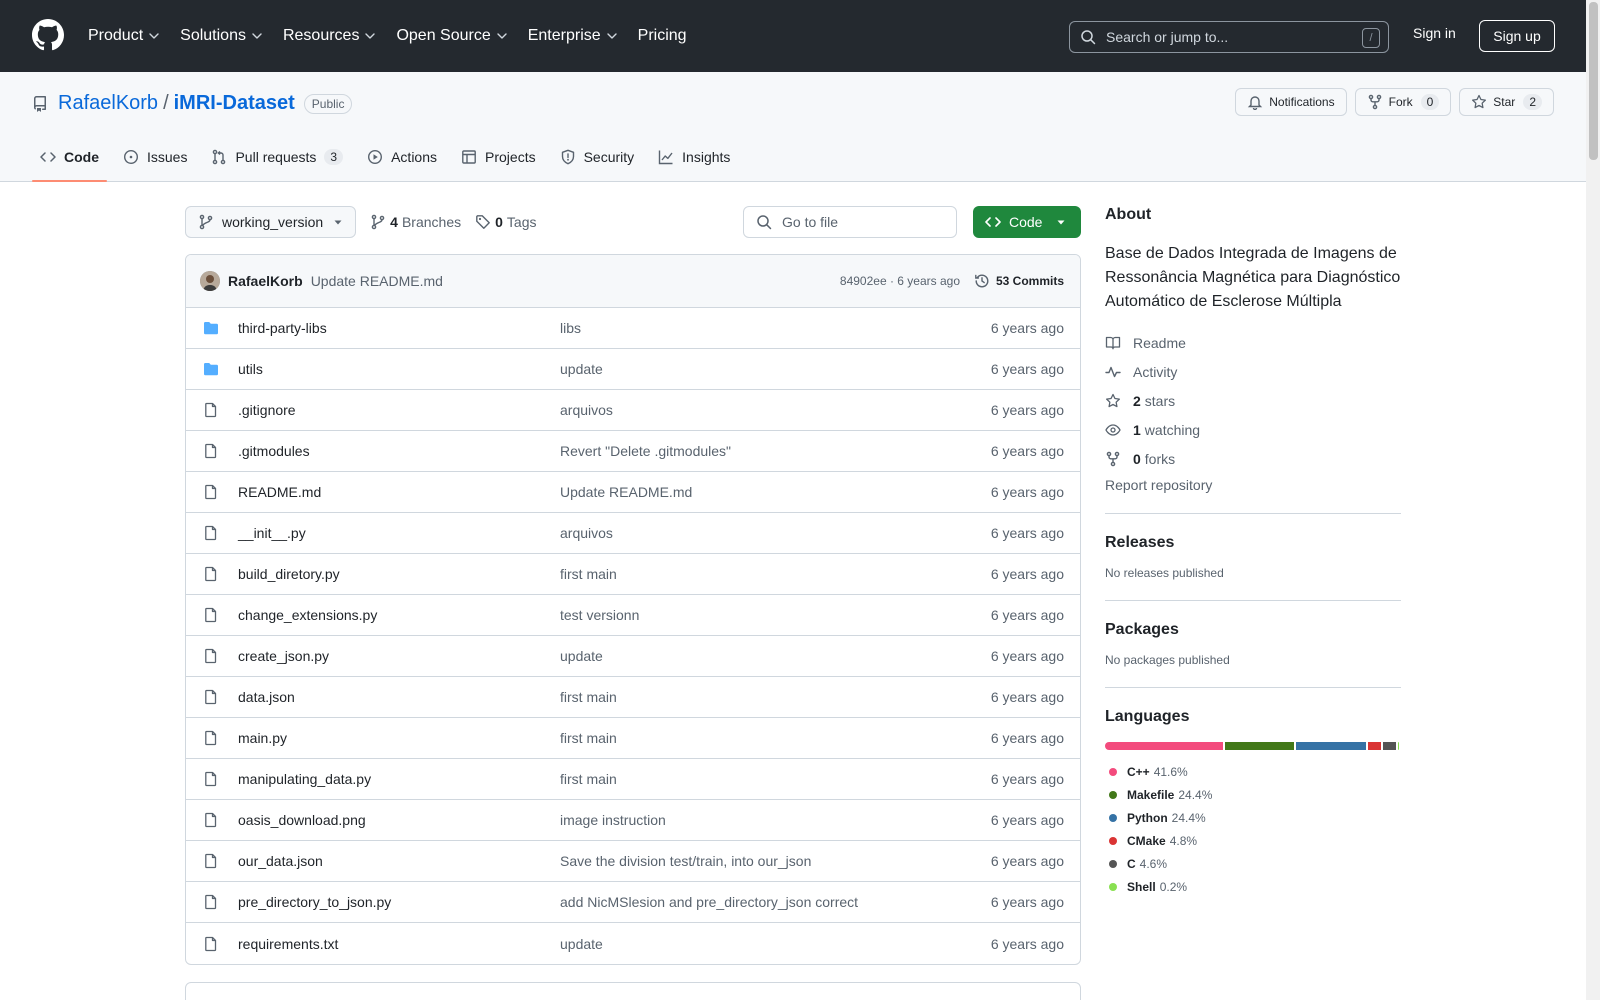  Describe the element at coordinates (506, 222) in the screenshot. I see `tags-link: 0 Tags` at that location.